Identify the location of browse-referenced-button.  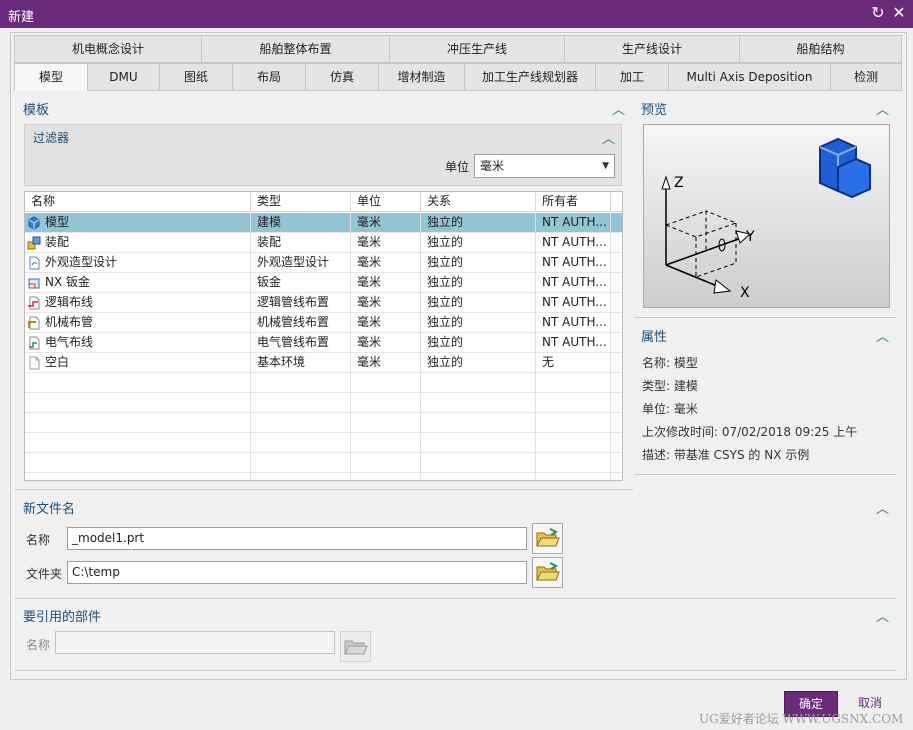
(355, 646).